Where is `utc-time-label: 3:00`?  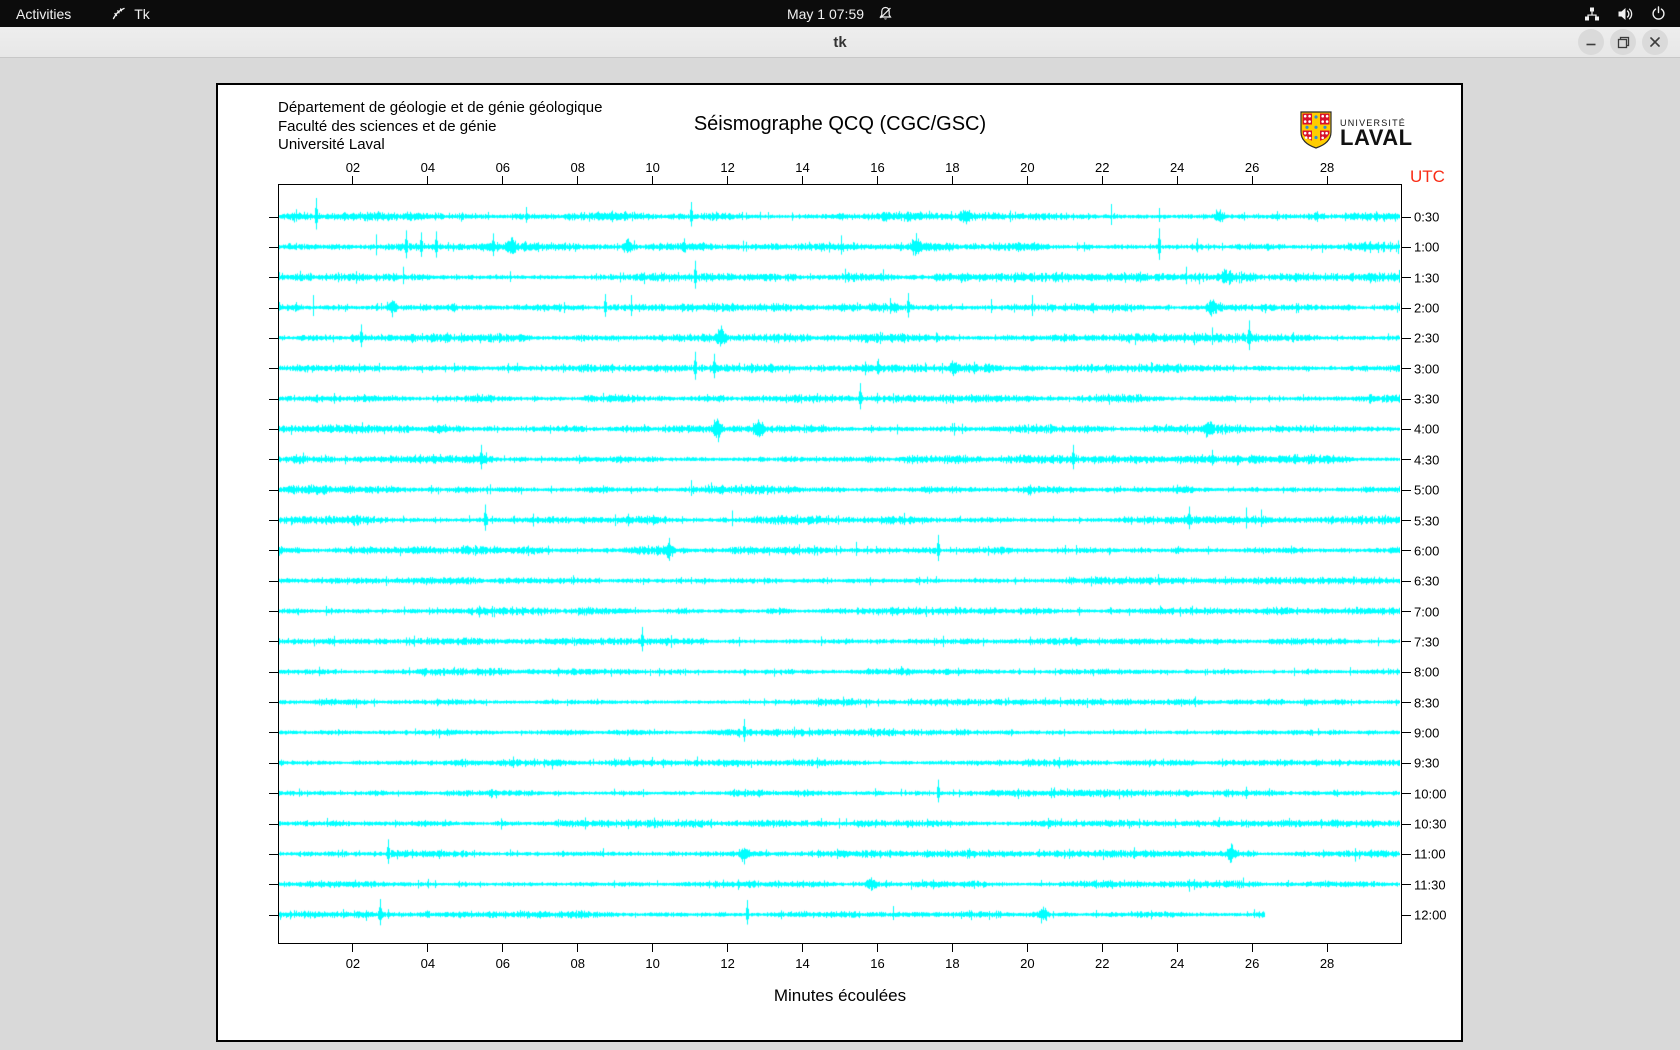 utc-time-label: 3:00 is located at coordinates (1427, 369).